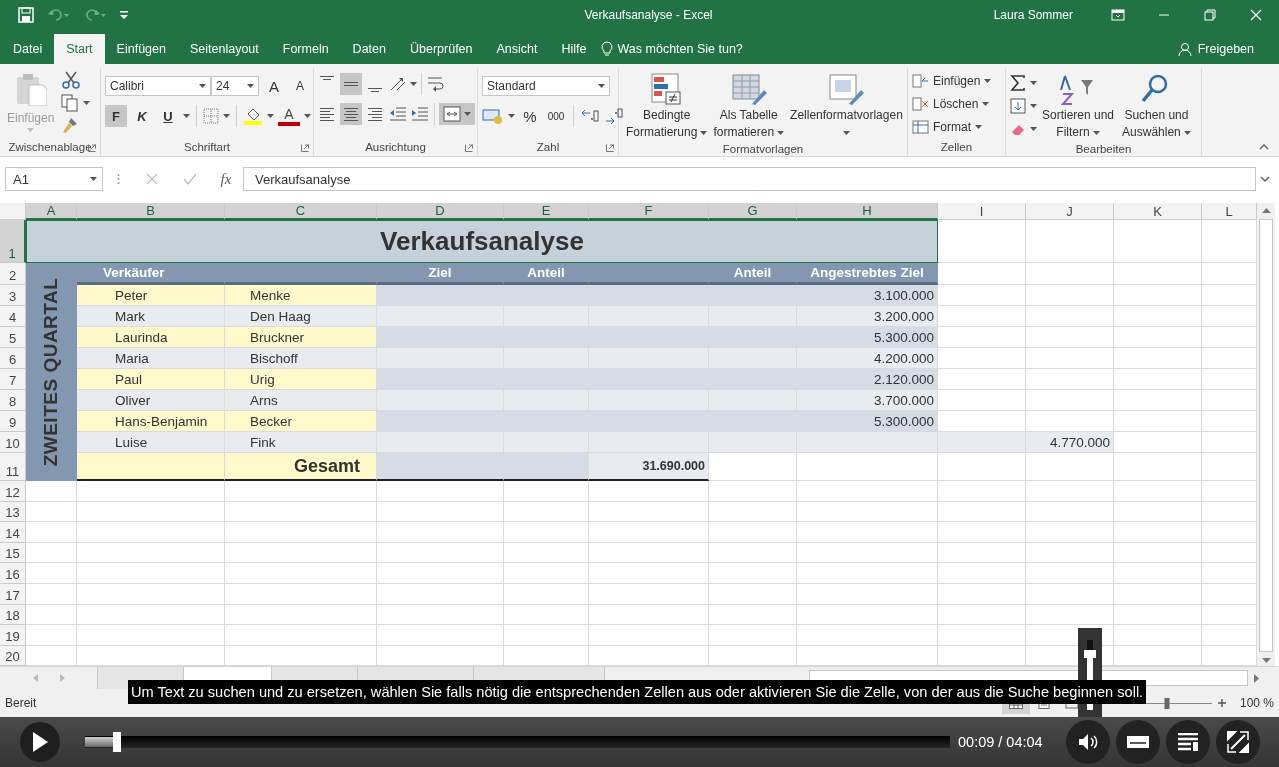 This screenshot has height=767, width=1279. What do you see at coordinates (1070, 442) in the screenshot?
I see `table-cell: 4.770.000` at bounding box center [1070, 442].